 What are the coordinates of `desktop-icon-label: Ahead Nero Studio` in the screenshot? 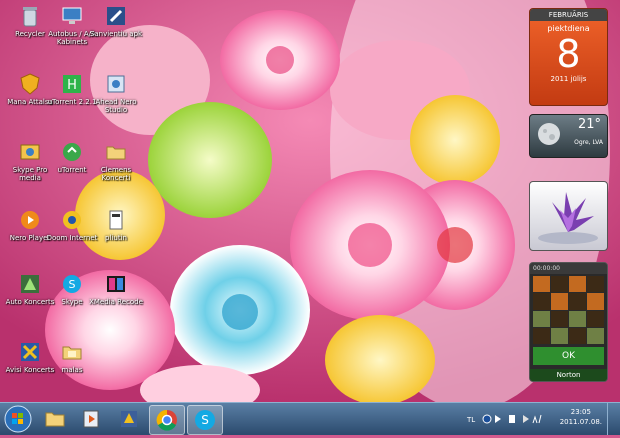 It's located at (116, 106).